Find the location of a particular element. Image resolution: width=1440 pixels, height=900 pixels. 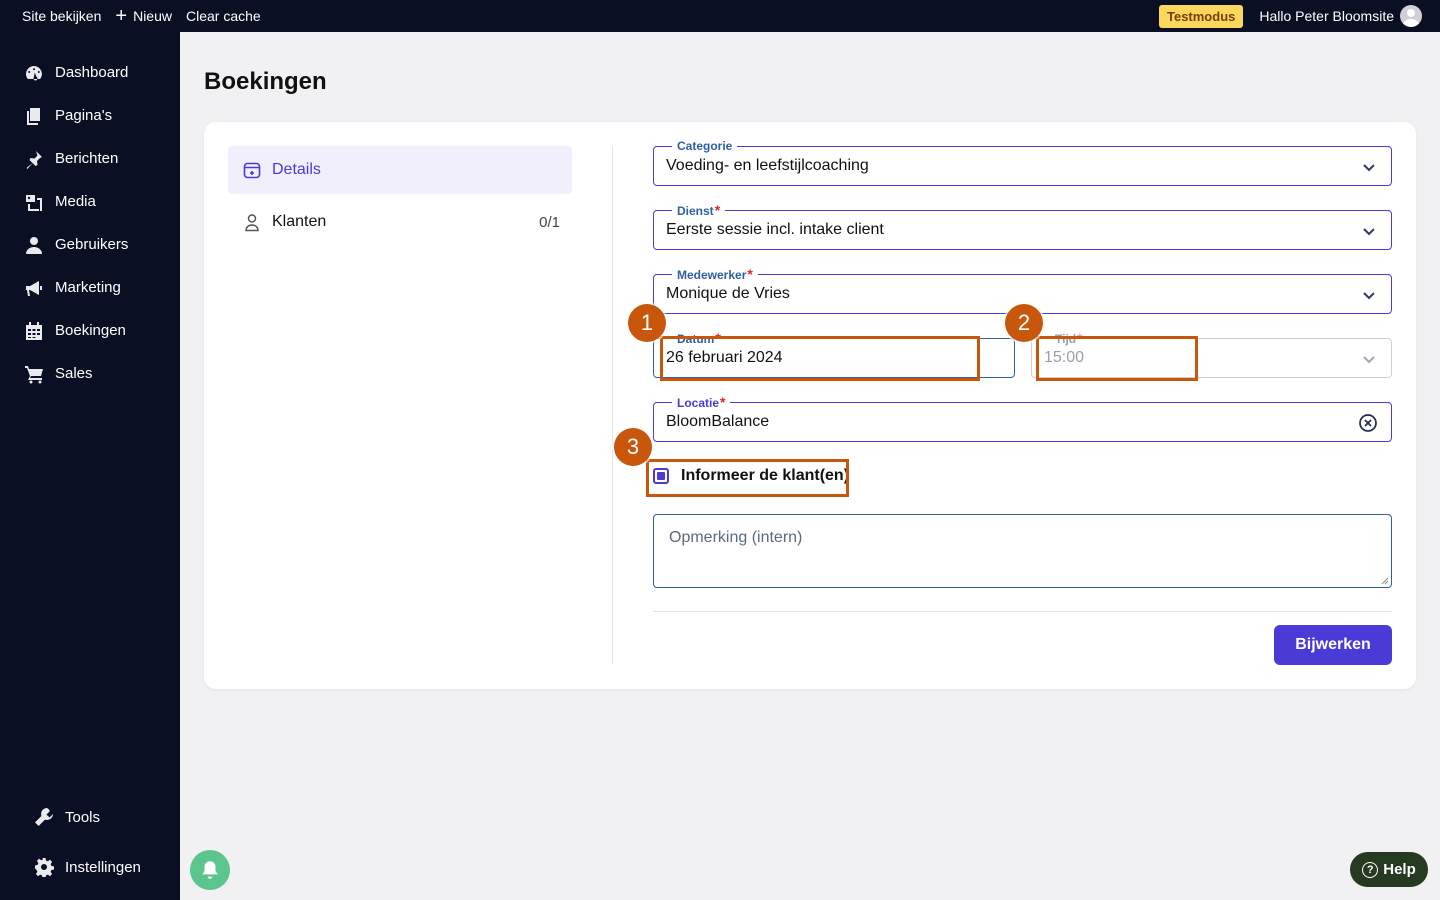

sidebar-item-label: Tools is located at coordinates (83, 817).